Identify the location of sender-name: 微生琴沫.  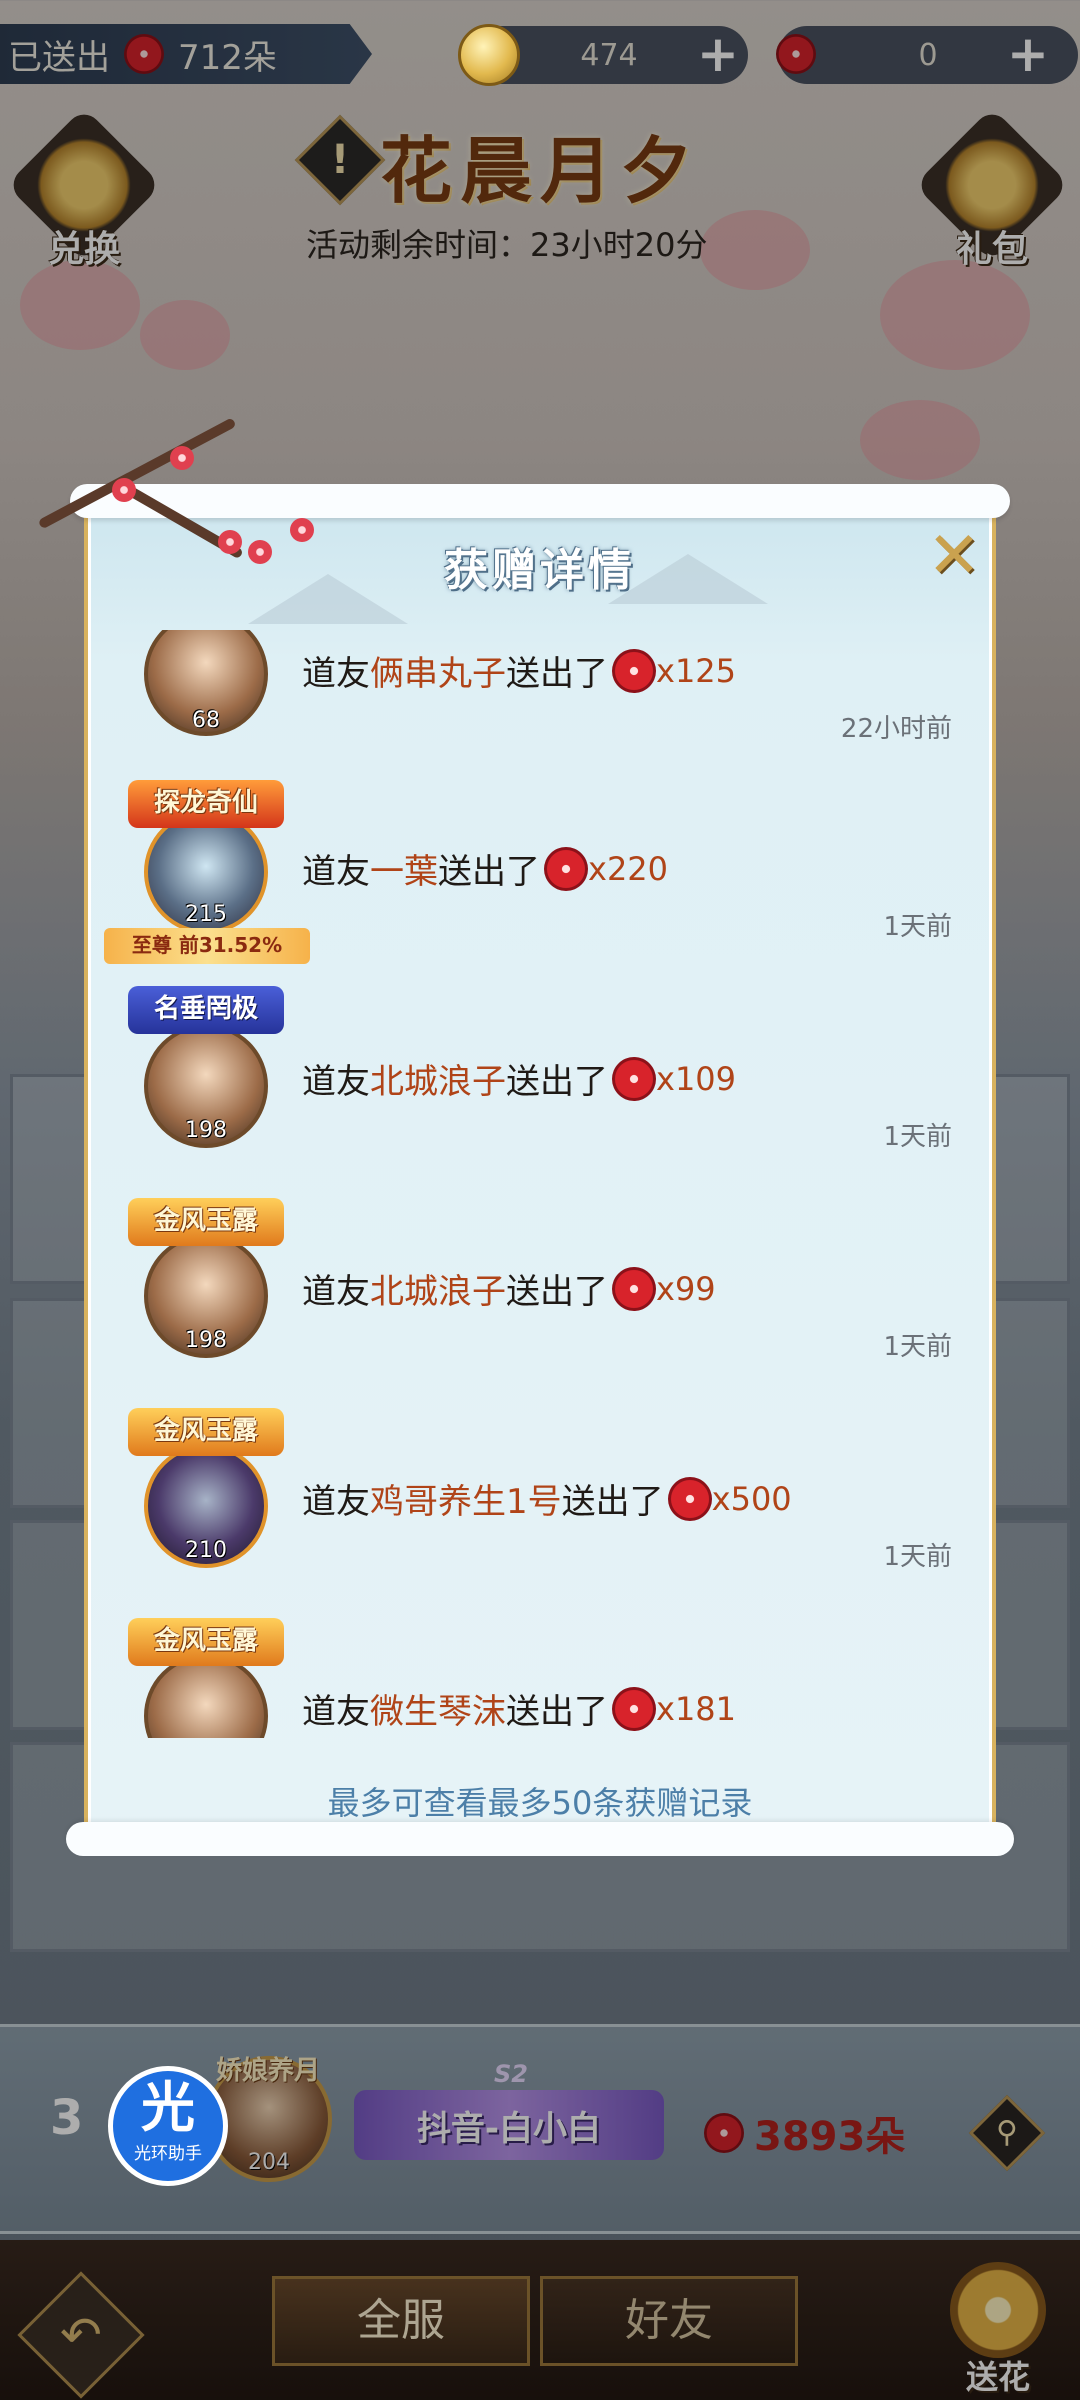
(438, 1712).